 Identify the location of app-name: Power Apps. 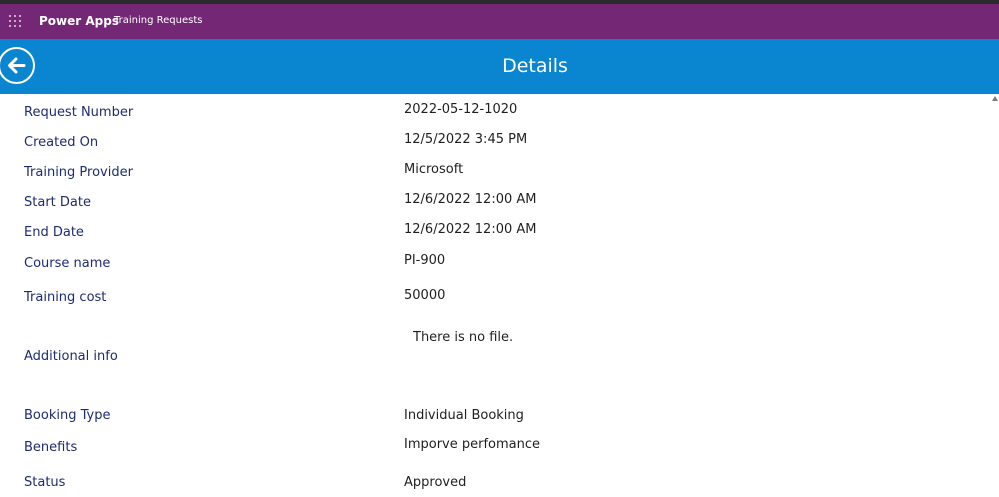
(79, 21).